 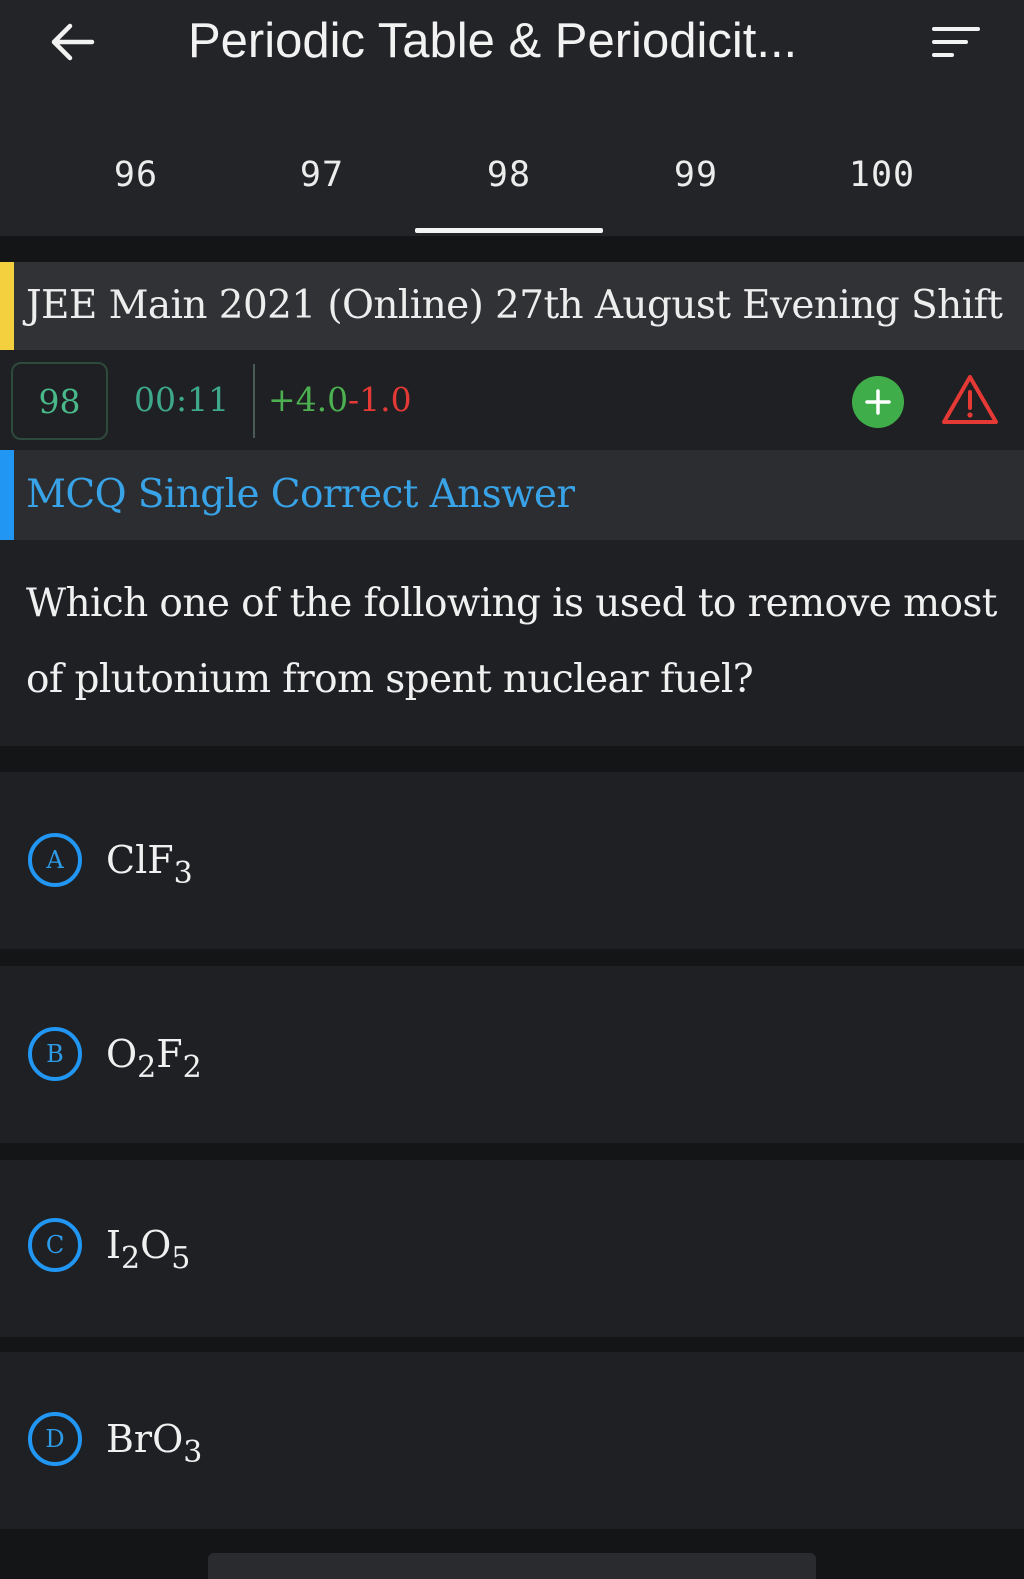 I want to click on meta-divider, so click(x=254, y=401).